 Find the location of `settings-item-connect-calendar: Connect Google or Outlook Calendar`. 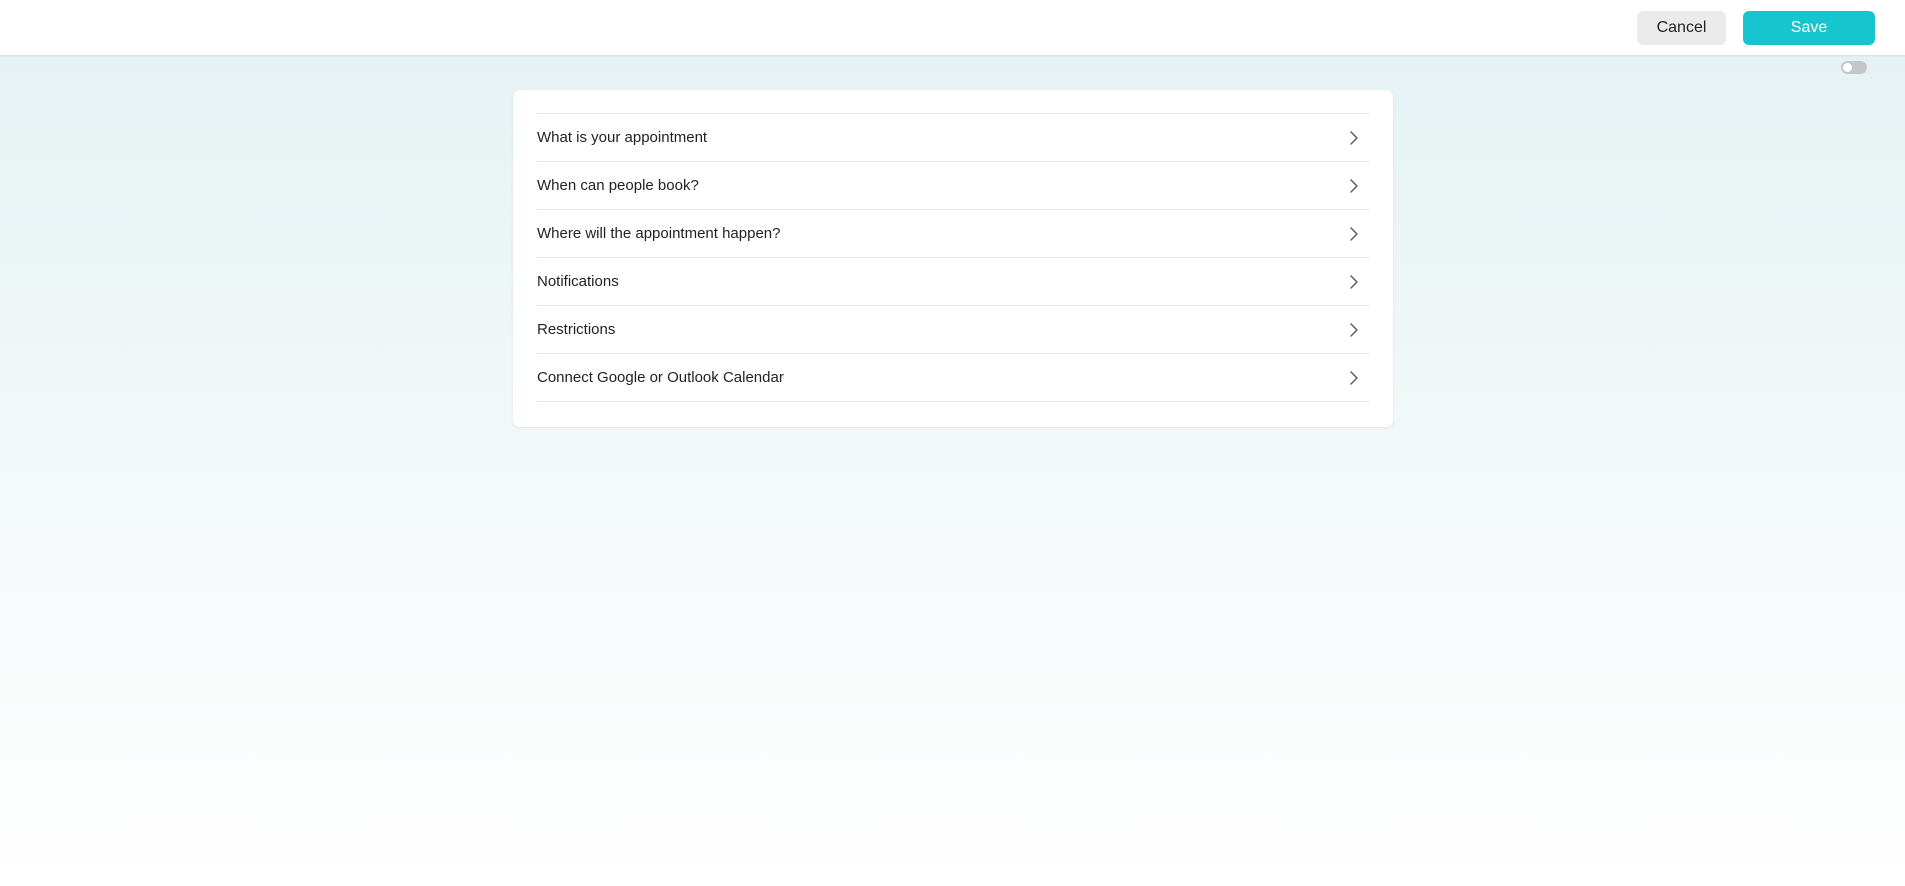

settings-item-connect-calendar: Connect Google or Outlook Calendar is located at coordinates (953, 378).